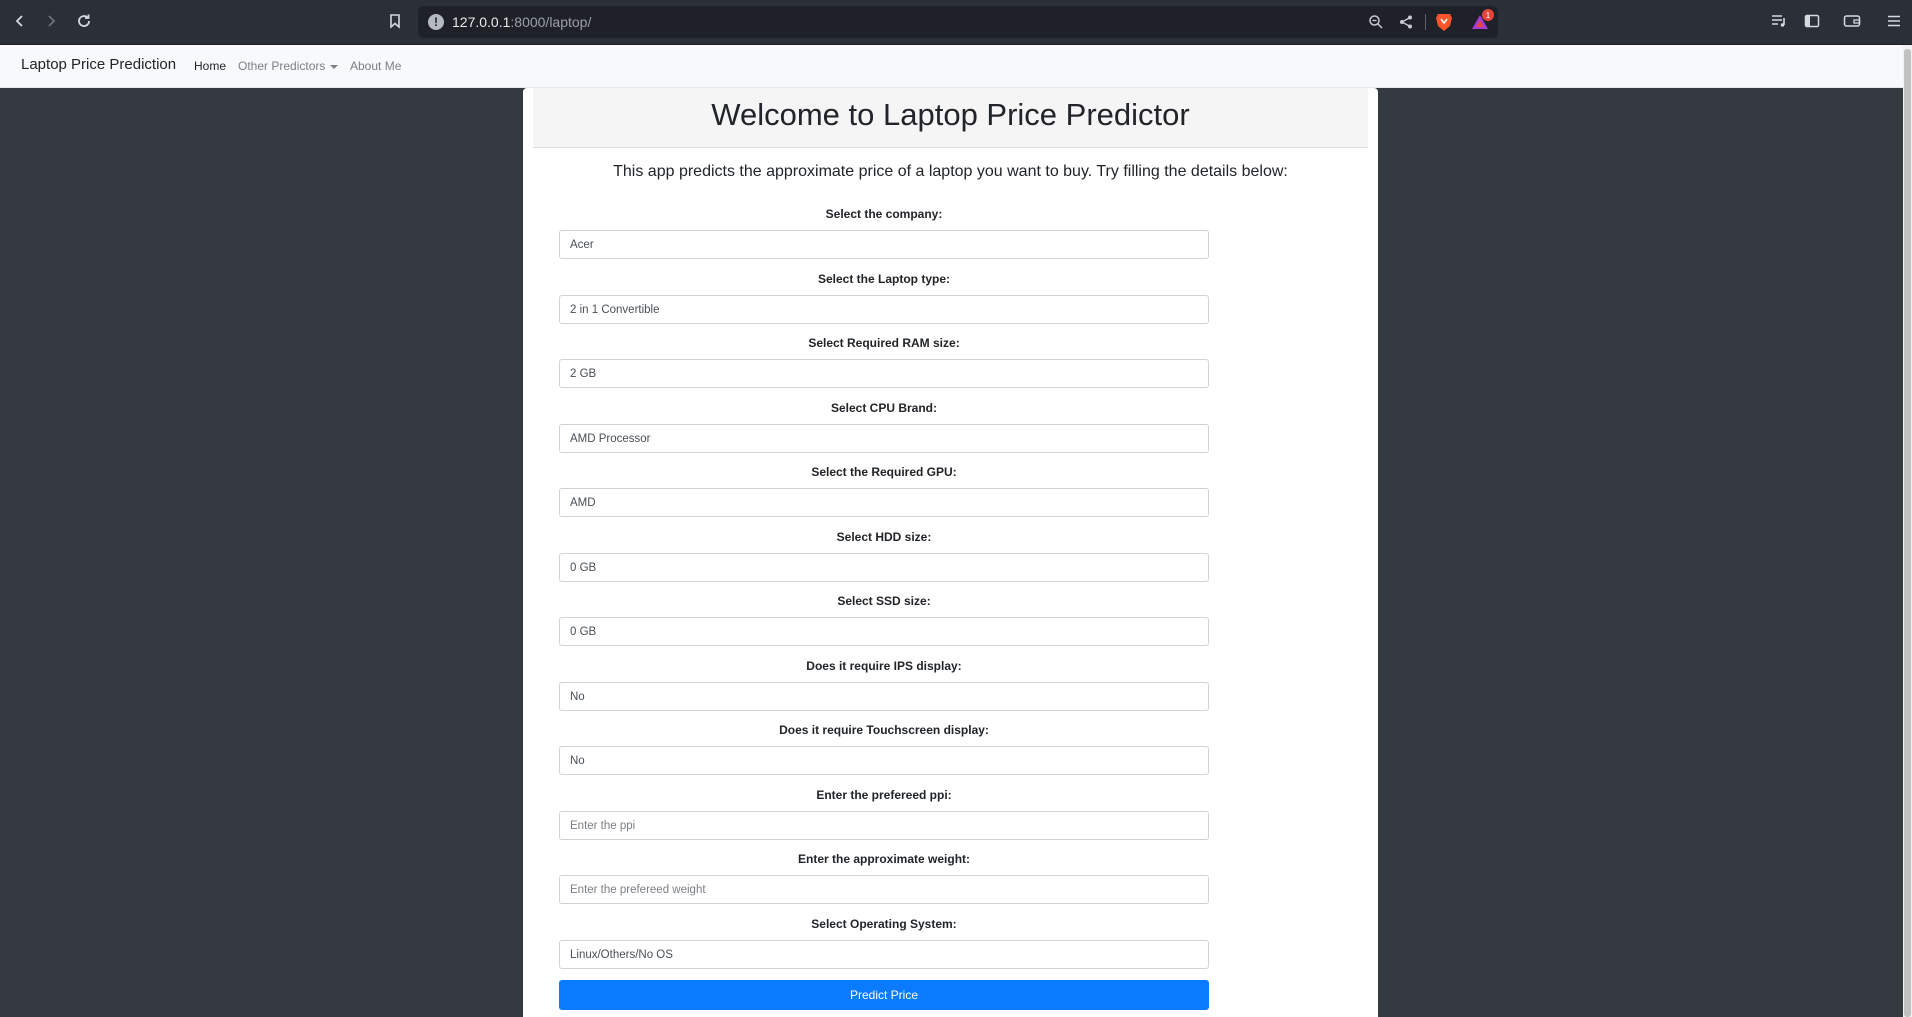 This screenshot has height=1017, width=1912. I want to click on scrollbar-thumb, so click(1907, 533).